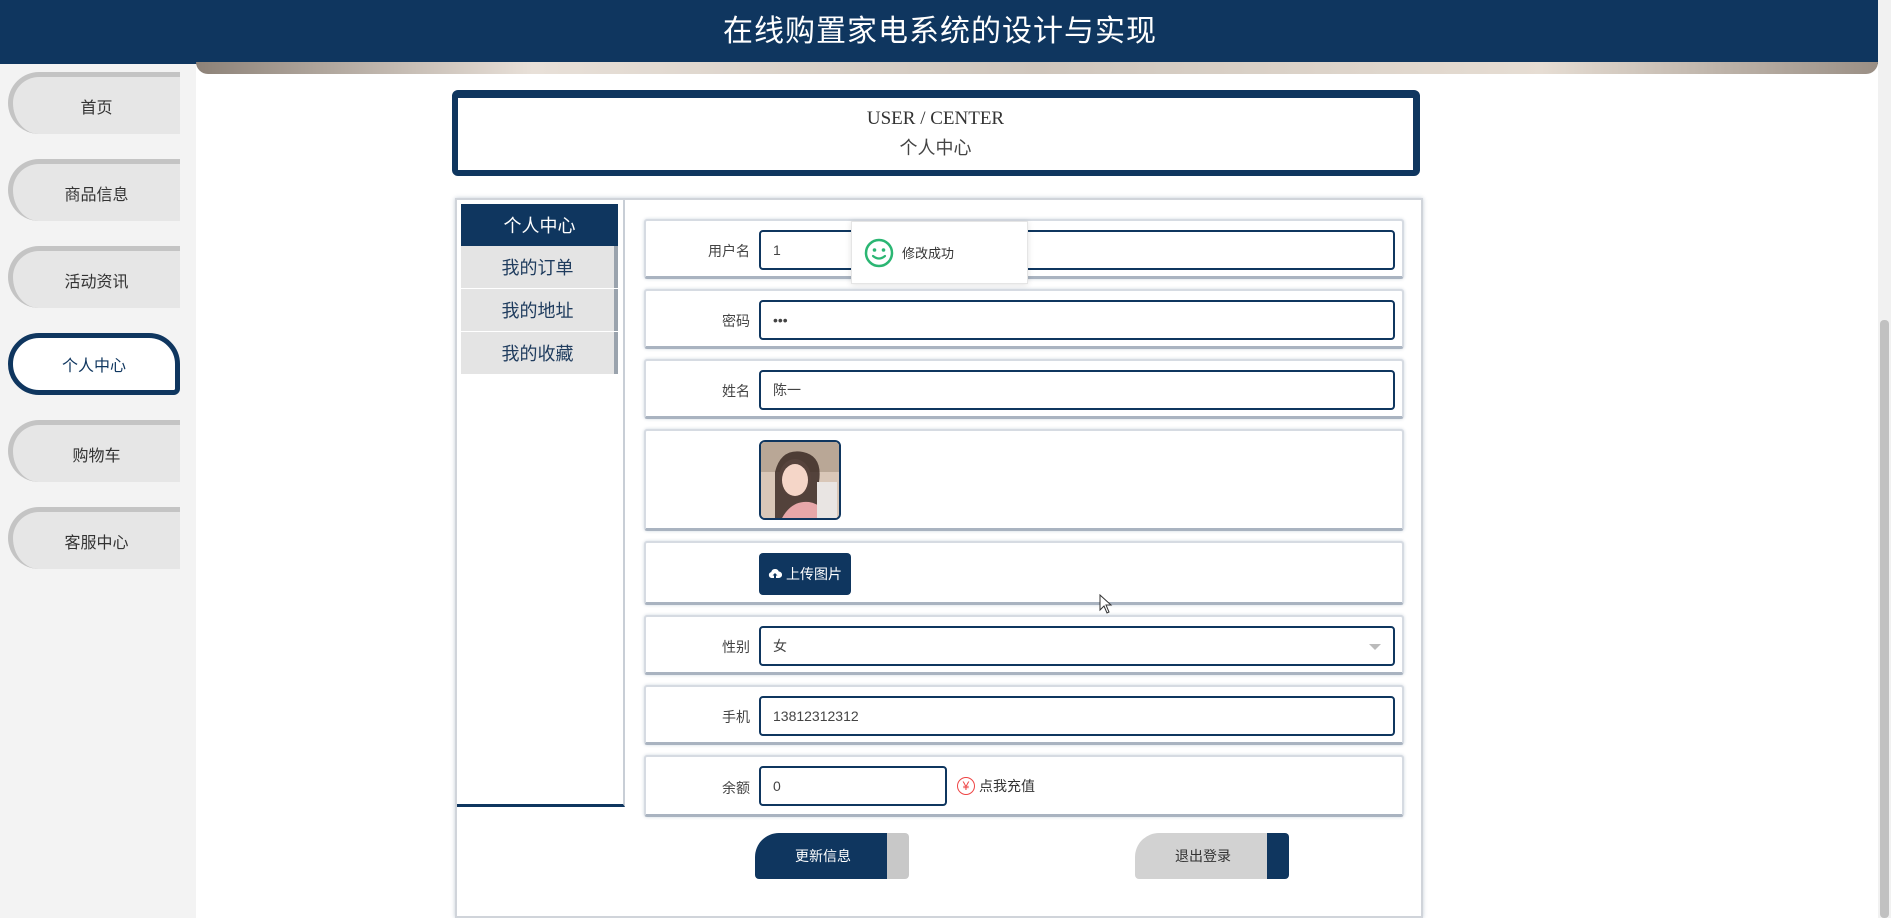 This screenshot has height=918, width=1891. I want to click on page-header-cn: 个人中心, so click(935, 148).